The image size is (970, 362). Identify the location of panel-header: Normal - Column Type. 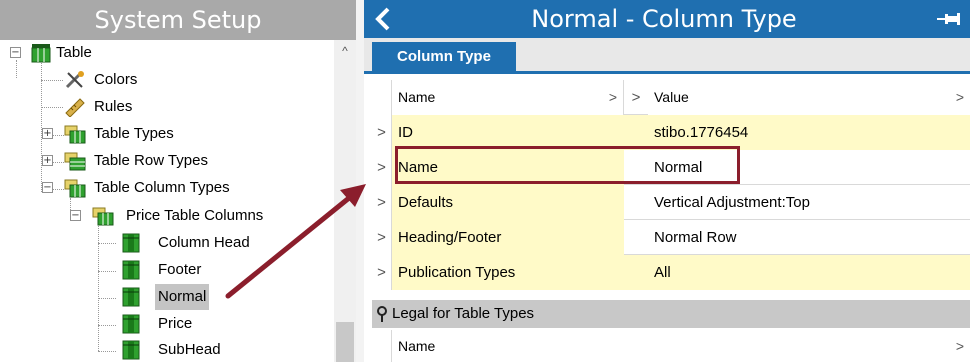
(667, 19).